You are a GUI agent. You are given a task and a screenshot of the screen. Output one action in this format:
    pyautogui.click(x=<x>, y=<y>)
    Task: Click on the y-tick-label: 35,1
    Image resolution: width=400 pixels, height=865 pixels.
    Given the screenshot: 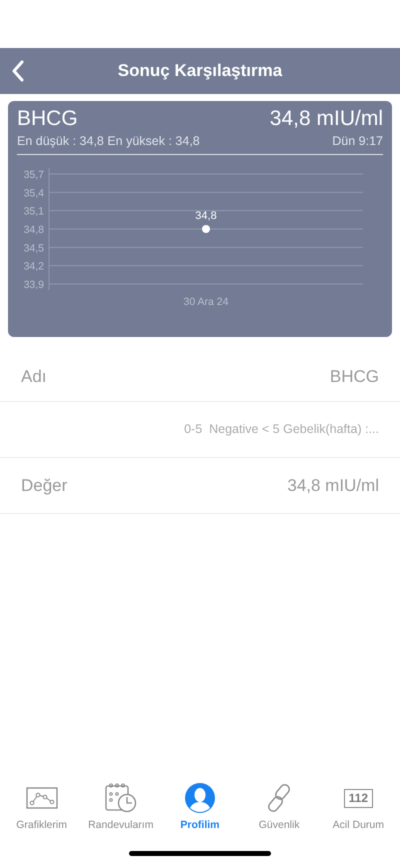 What is the action you would take?
    pyautogui.click(x=34, y=211)
    